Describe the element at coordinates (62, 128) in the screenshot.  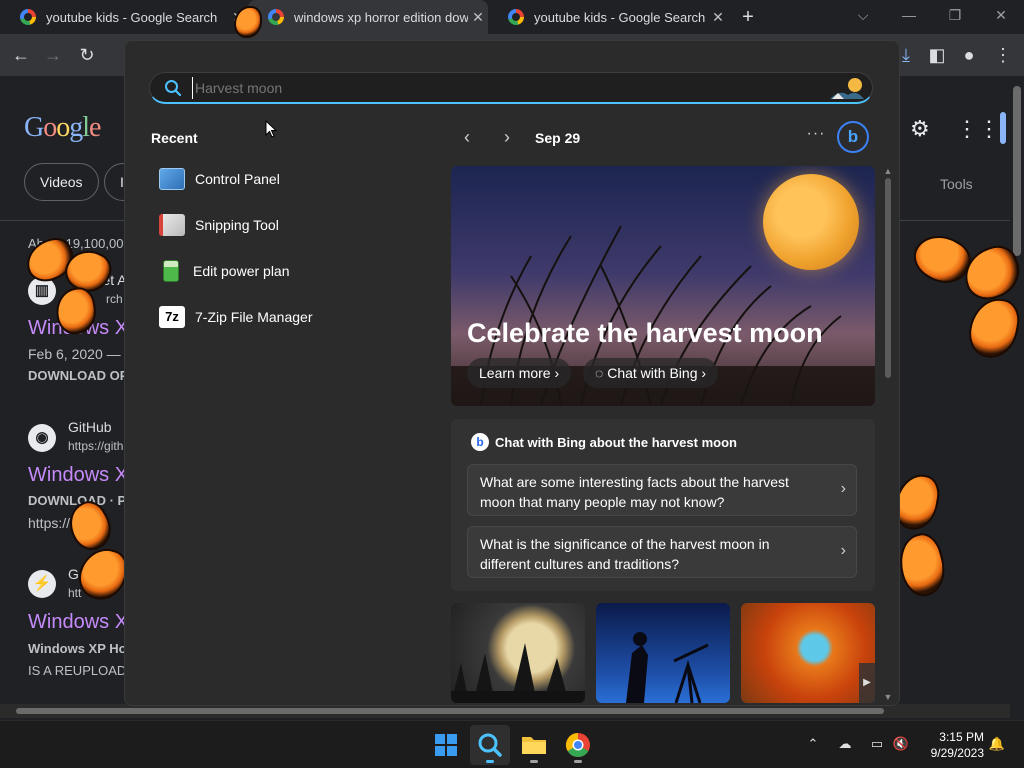
I see `google-logo: Google` at that location.